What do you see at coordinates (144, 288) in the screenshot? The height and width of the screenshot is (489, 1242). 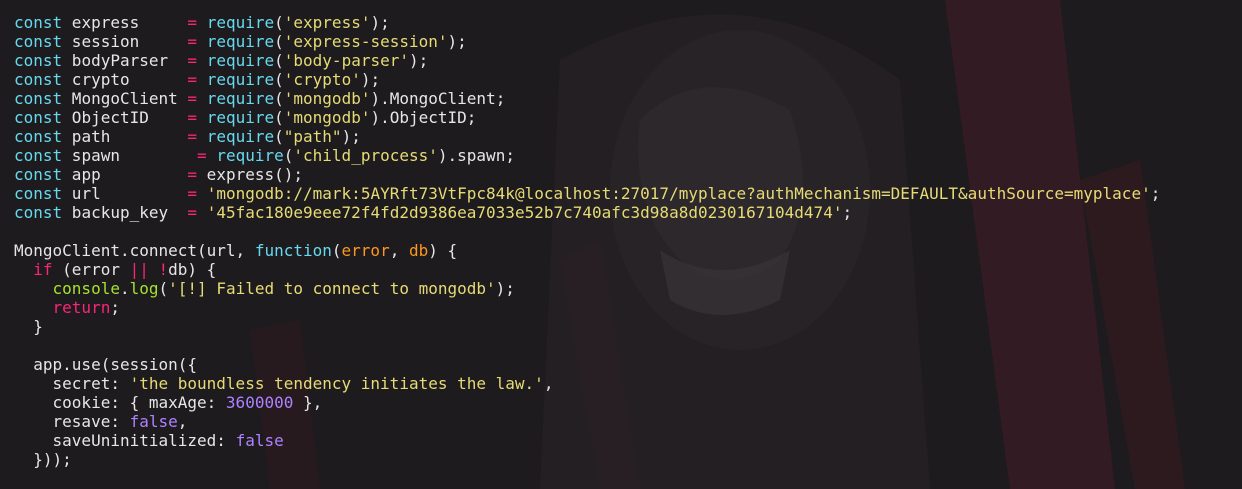 I see `code-token: log` at bounding box center [144, 288].